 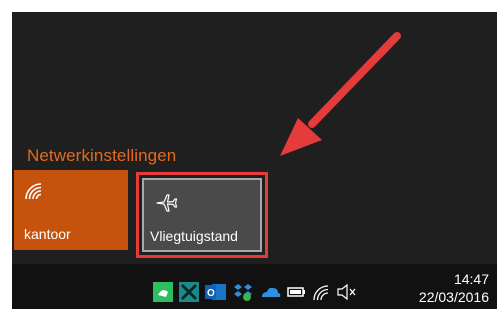 What do you see at coordinates (297, 294) in the screenshot?
I see `battery-icon` at bounding box center [297, 294].